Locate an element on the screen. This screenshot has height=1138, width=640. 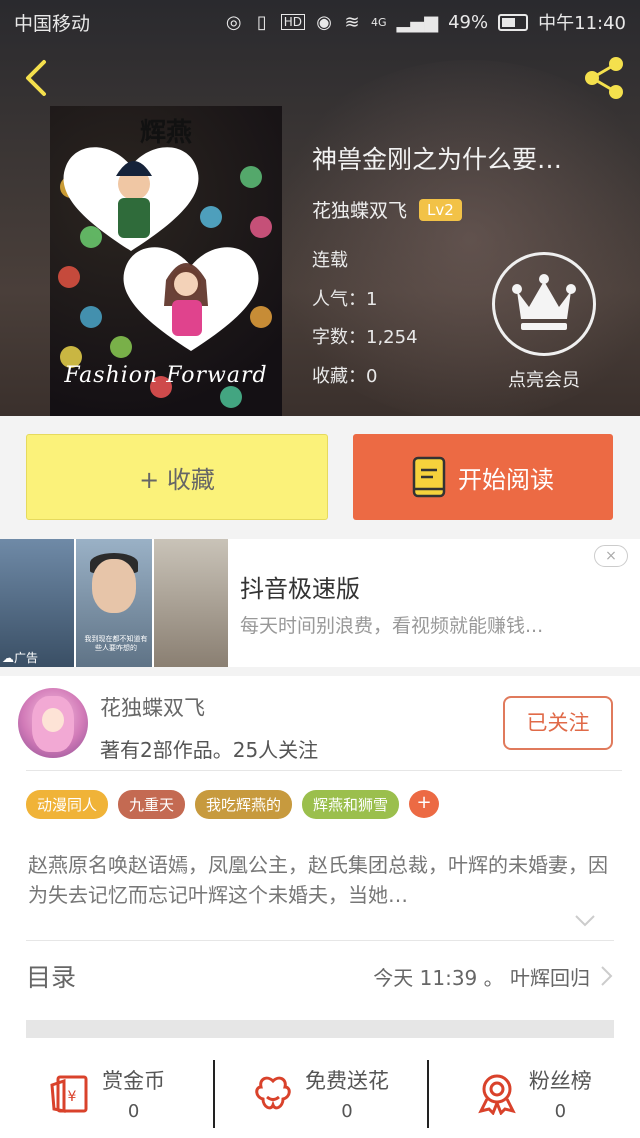
send-flower-label: 免费送花 is located at coordinates (346, 1080).